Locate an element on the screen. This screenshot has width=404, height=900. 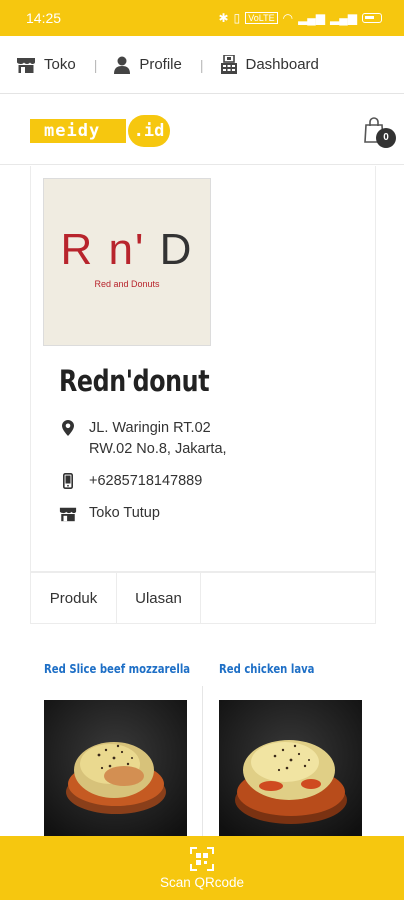
product-title: Red Slice beef mozzarella is located at coordinates (117, 669).